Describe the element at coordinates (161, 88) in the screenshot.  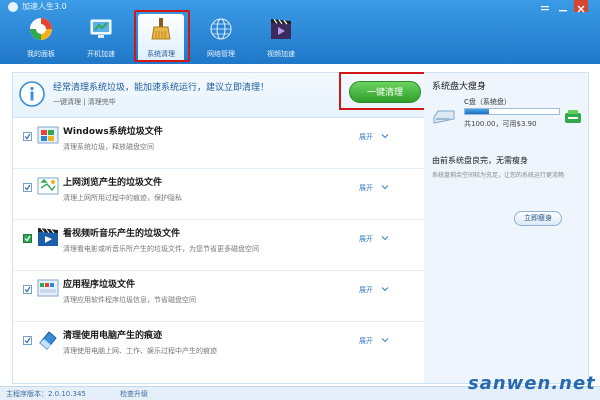
I see `notice-title: 经常清理系统垃圾，能加速系统运行，建议立即清理！` at that location.